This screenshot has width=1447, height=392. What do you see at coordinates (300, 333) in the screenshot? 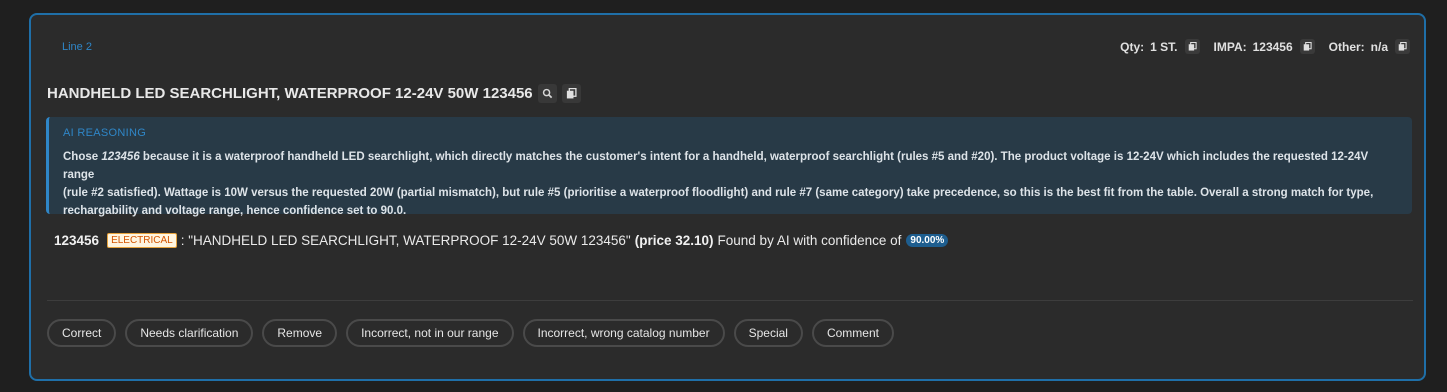
I see `remove-button: Remove` at bounding box center [300, 333].